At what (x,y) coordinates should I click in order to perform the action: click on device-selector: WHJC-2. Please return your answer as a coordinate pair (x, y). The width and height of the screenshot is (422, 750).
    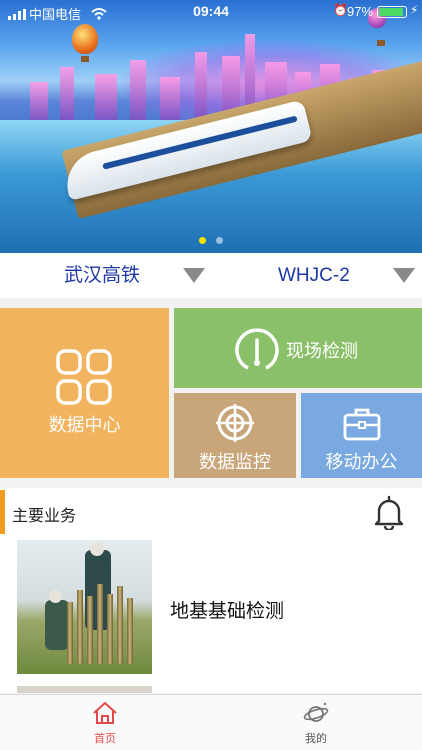
    Looking at the image, I should click on (316, 275).